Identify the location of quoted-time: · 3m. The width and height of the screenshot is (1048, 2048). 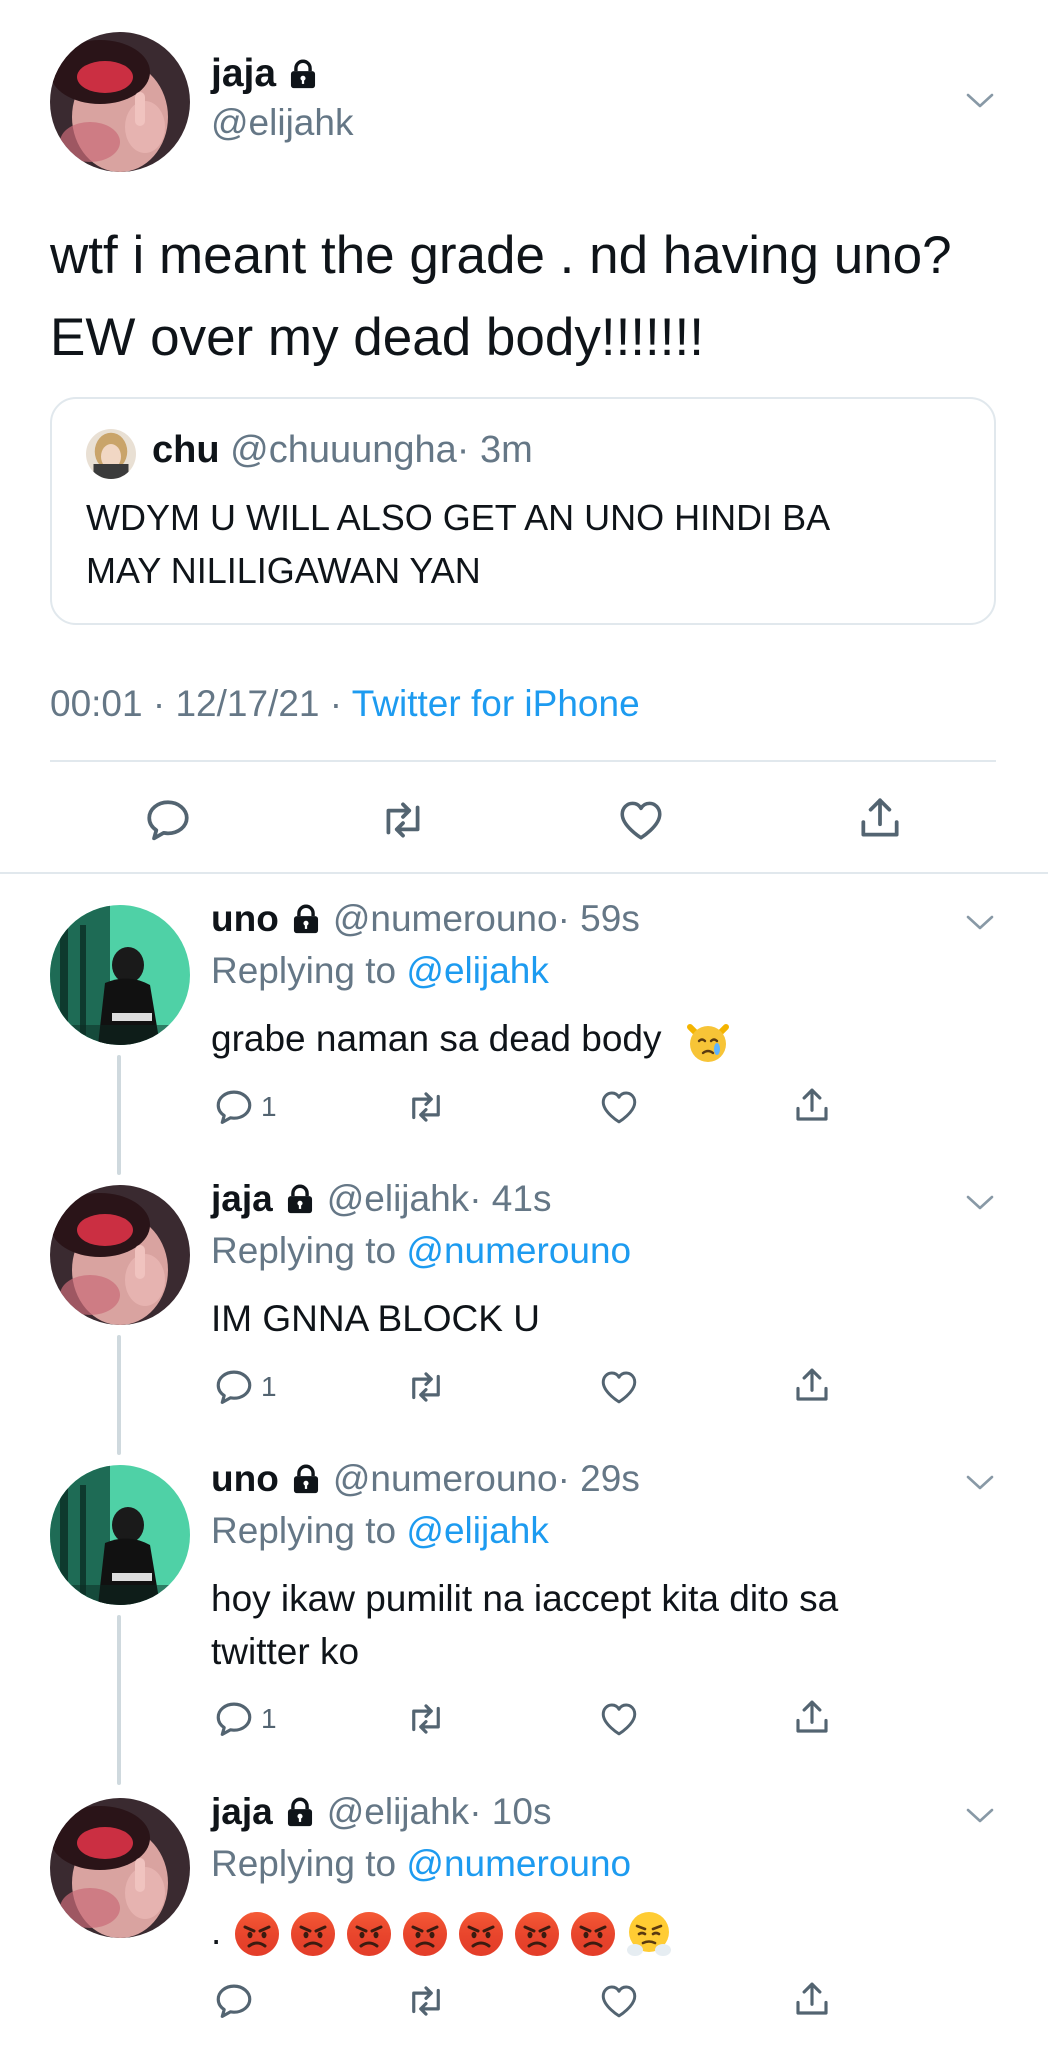
(494, 450).